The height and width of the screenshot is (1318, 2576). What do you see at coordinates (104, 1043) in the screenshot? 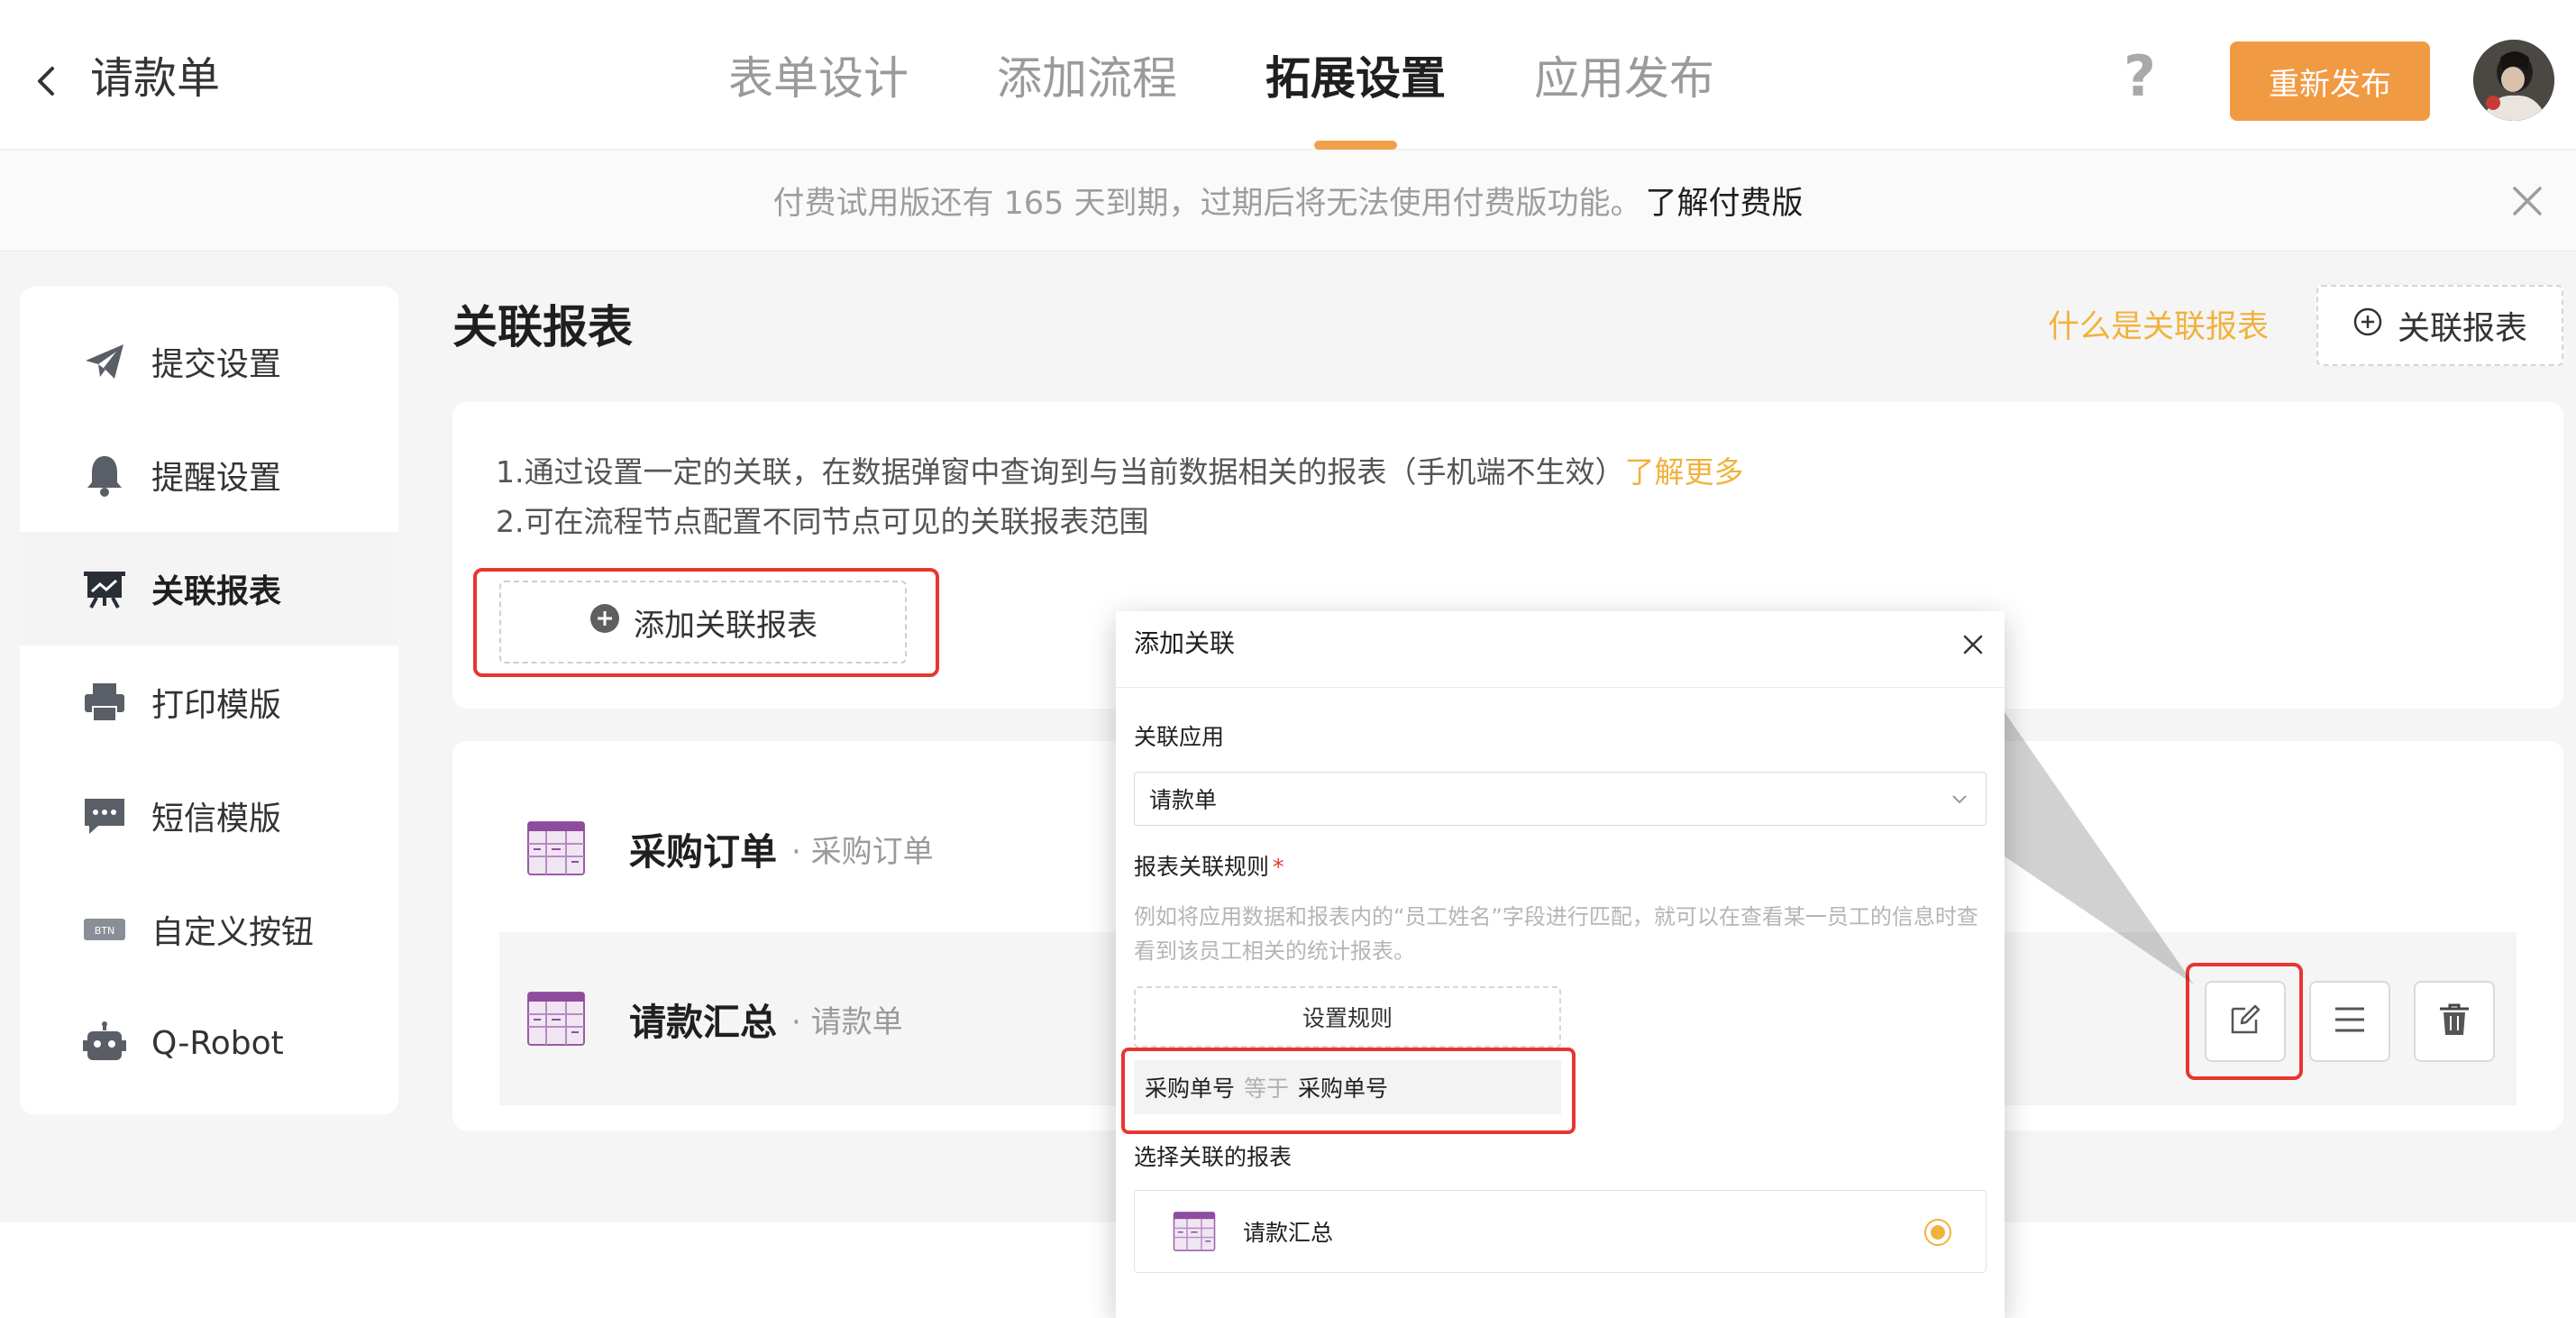
I see `robot-icon` at bounding box center [104, 1043].